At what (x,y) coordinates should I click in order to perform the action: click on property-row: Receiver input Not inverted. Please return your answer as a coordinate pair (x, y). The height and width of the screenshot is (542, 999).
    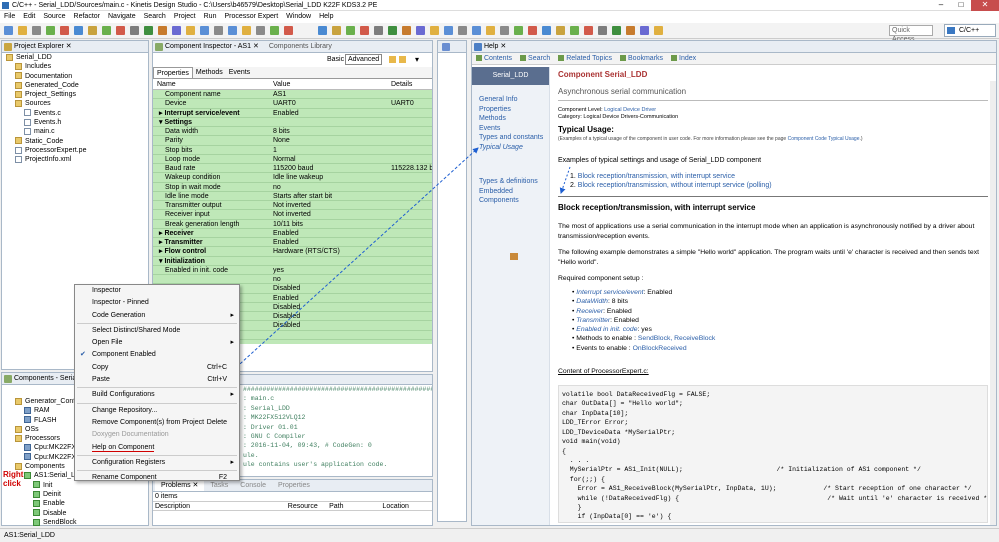
    Looking at the image, I should click on (292, 215).